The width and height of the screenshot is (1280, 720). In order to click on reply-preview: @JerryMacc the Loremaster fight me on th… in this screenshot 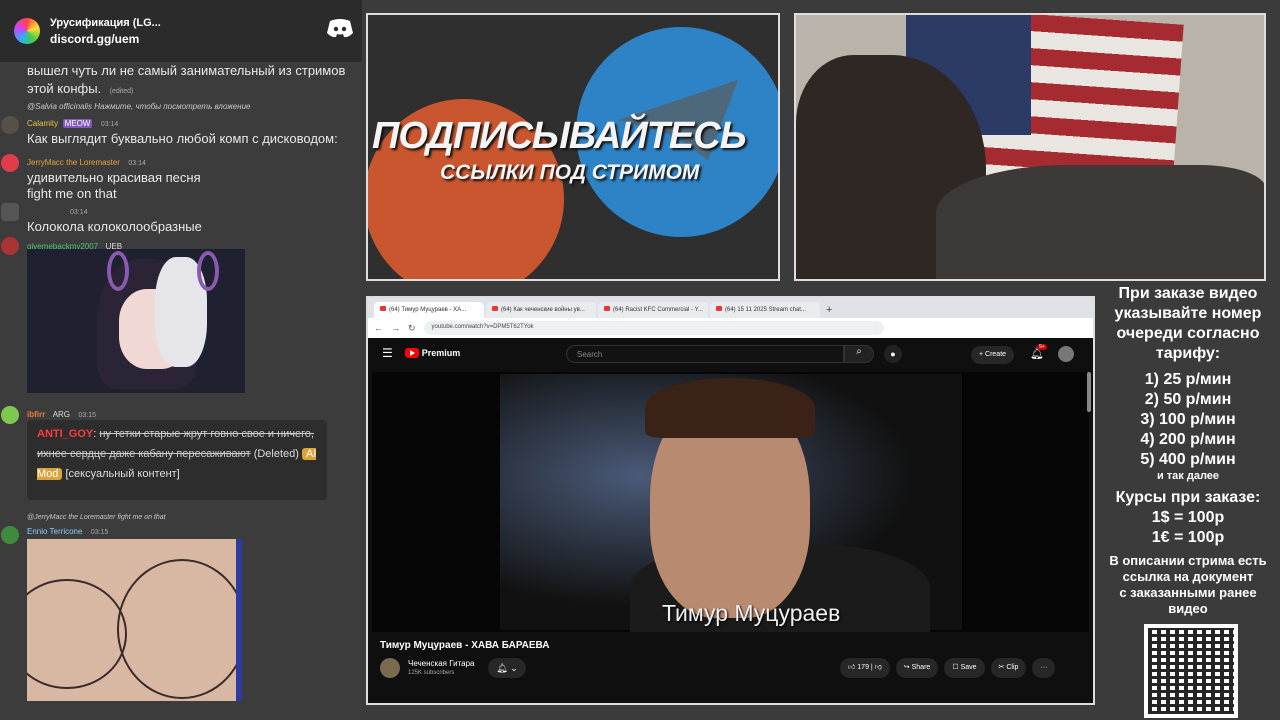, I will do `click(194, 517)`.